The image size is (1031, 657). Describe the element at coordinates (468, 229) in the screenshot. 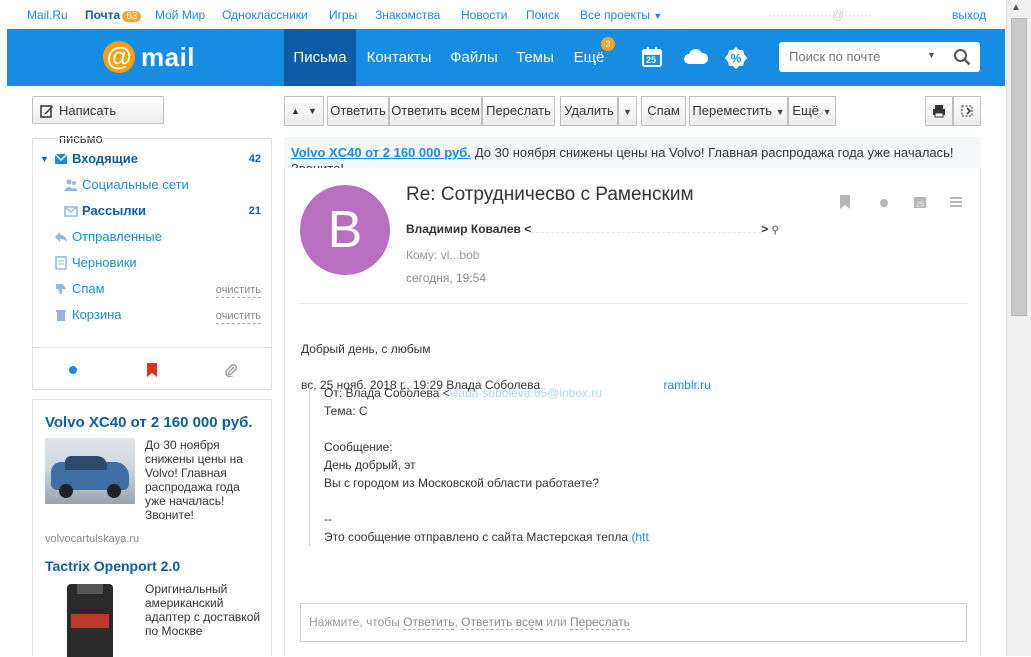

I see `sender-name: Владимир Ковалев <` at that location.